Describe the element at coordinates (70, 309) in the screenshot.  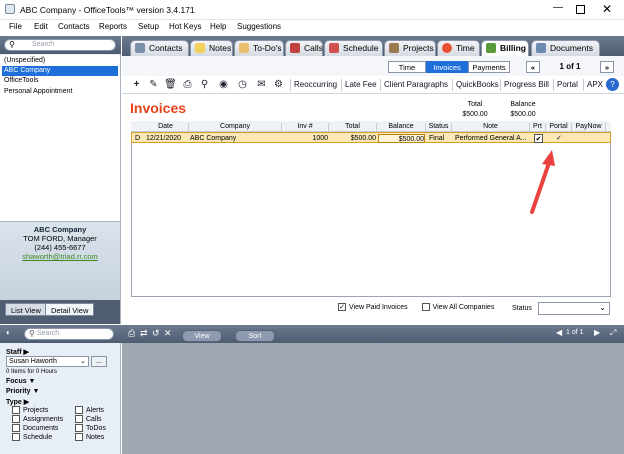
I see `tab-detail-view: Detail View` at that location.